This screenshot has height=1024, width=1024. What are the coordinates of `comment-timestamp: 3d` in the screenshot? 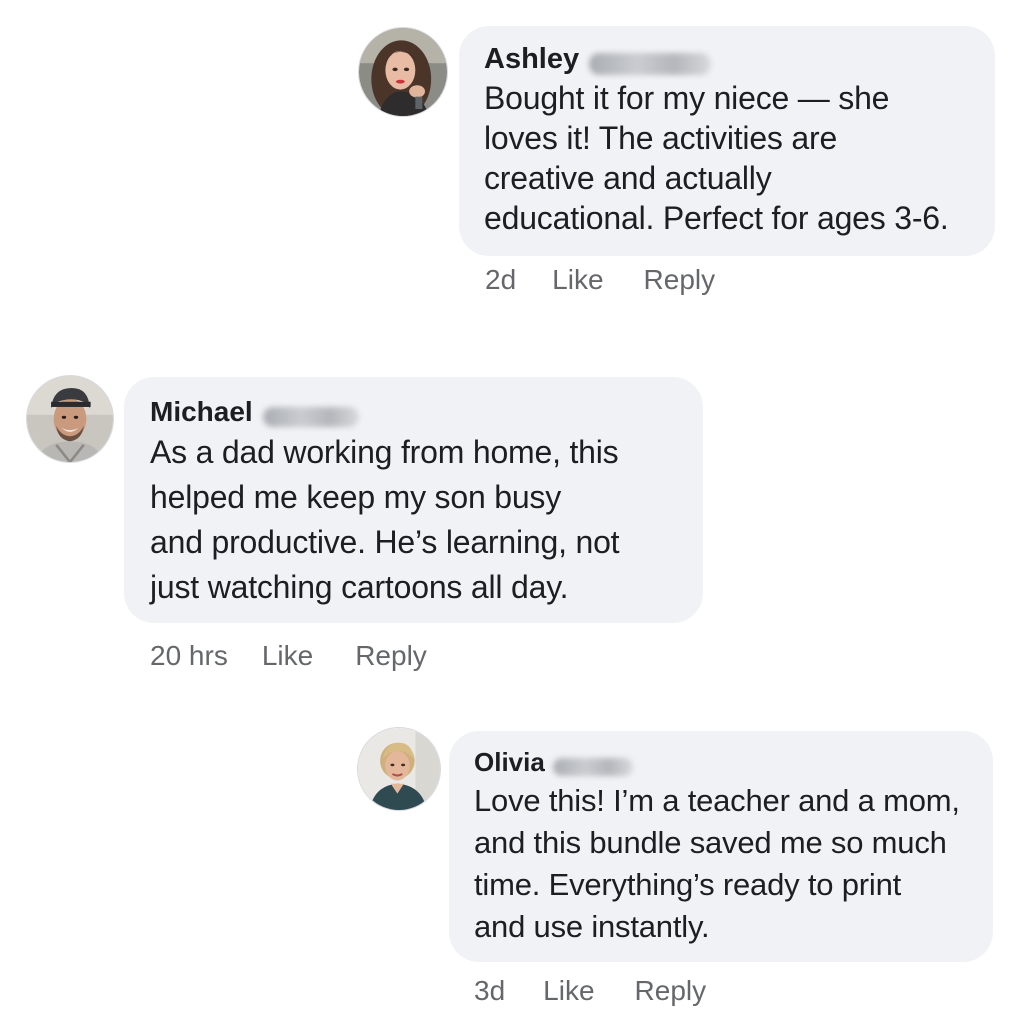 It's located at (489, 991).